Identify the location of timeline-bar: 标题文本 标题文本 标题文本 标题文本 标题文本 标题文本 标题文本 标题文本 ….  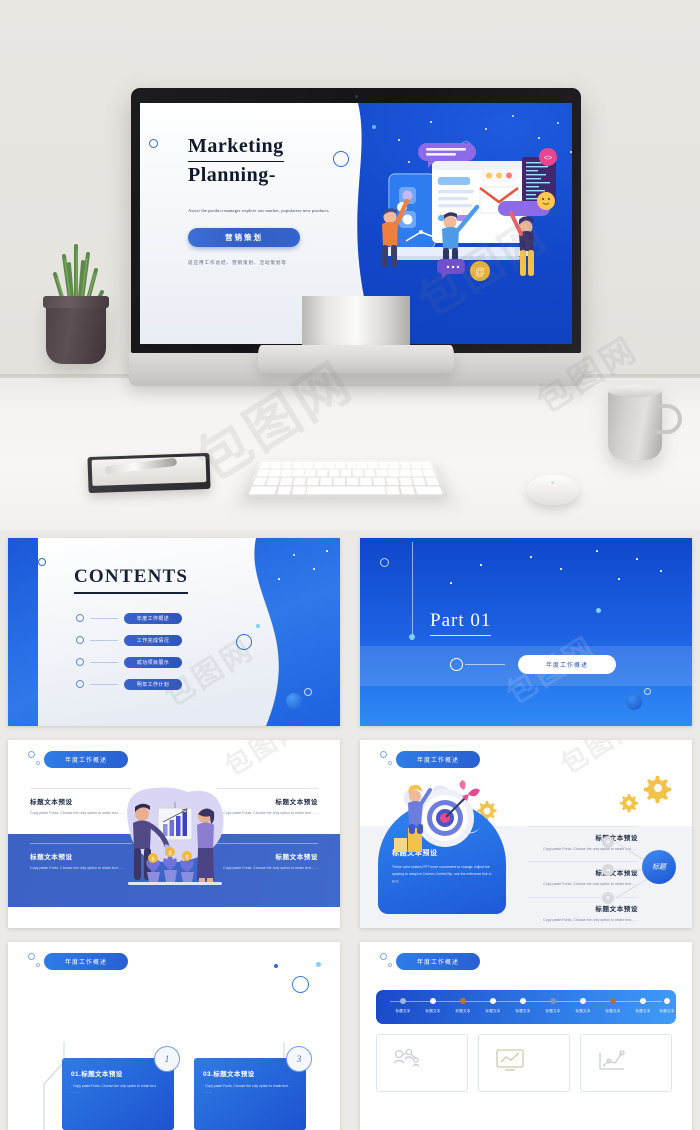
(526, 1007).